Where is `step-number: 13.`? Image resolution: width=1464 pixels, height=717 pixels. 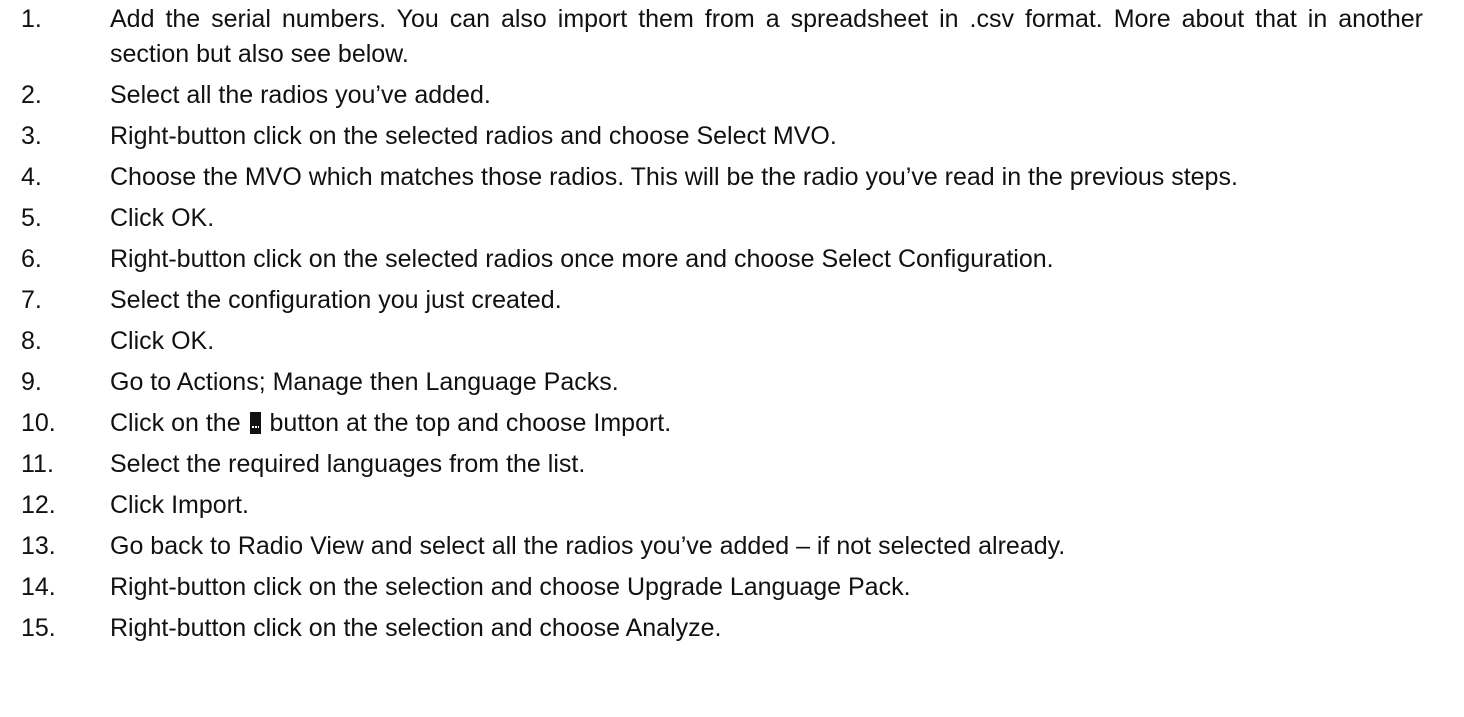 step-number: 13. is located at coordinates (38, 546).